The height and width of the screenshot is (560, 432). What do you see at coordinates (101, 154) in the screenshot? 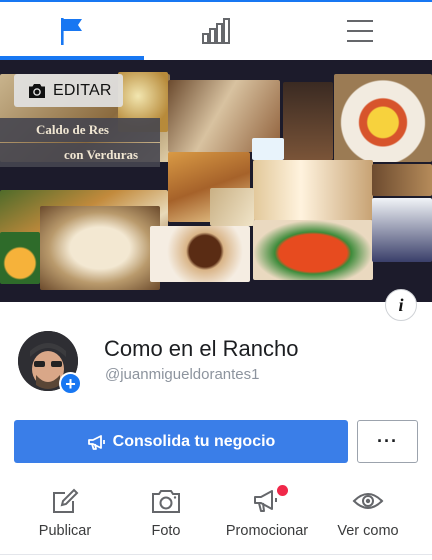
I see `cover-caption-line2: con Verduras` at bounding box center [101, 154].